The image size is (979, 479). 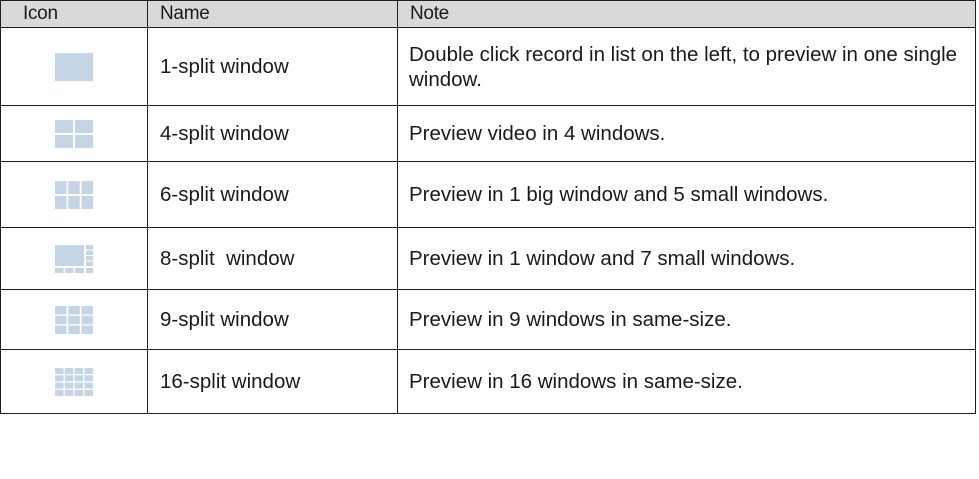 What do you see at coordinates (686, 14) in the screenshot?
I see `header-note: Note` at bounding box center [686, 14].